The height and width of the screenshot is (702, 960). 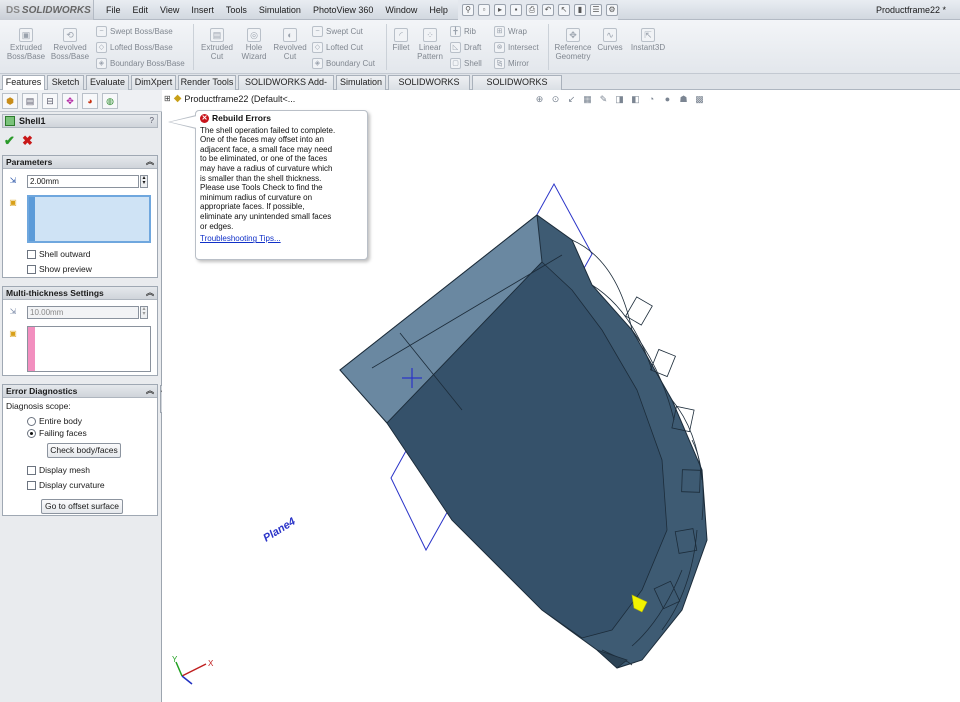 What do you see at coordinates (27, 141) in the screenshot?
I see `cancel-x-icon: ✖` at bounding box center [27, 141].